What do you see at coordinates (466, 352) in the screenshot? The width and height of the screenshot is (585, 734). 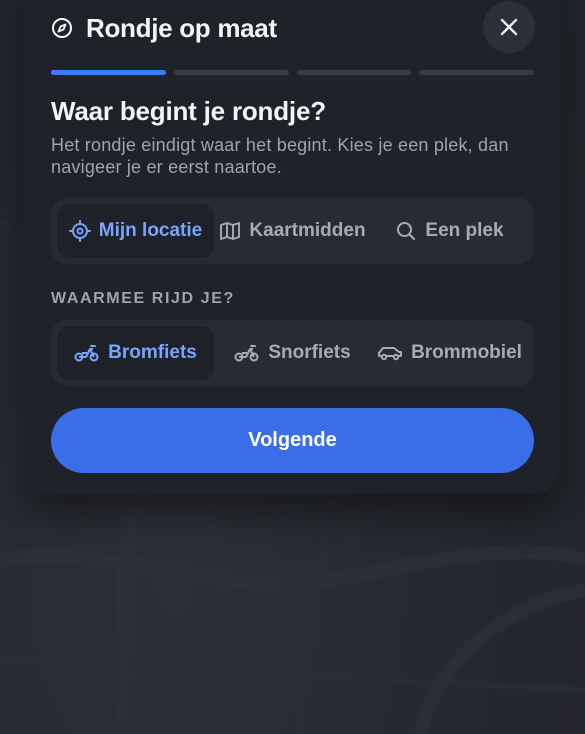 I see `option-label: Brommobiel` at bounding box center [466, 352].